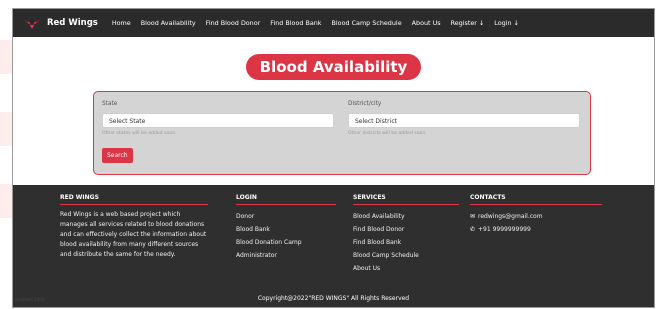  What do you see at coordinates (510, 216) in the screenshot?
I see `contact-email: redwings@gmail.com` at bounding box center [510, 216].